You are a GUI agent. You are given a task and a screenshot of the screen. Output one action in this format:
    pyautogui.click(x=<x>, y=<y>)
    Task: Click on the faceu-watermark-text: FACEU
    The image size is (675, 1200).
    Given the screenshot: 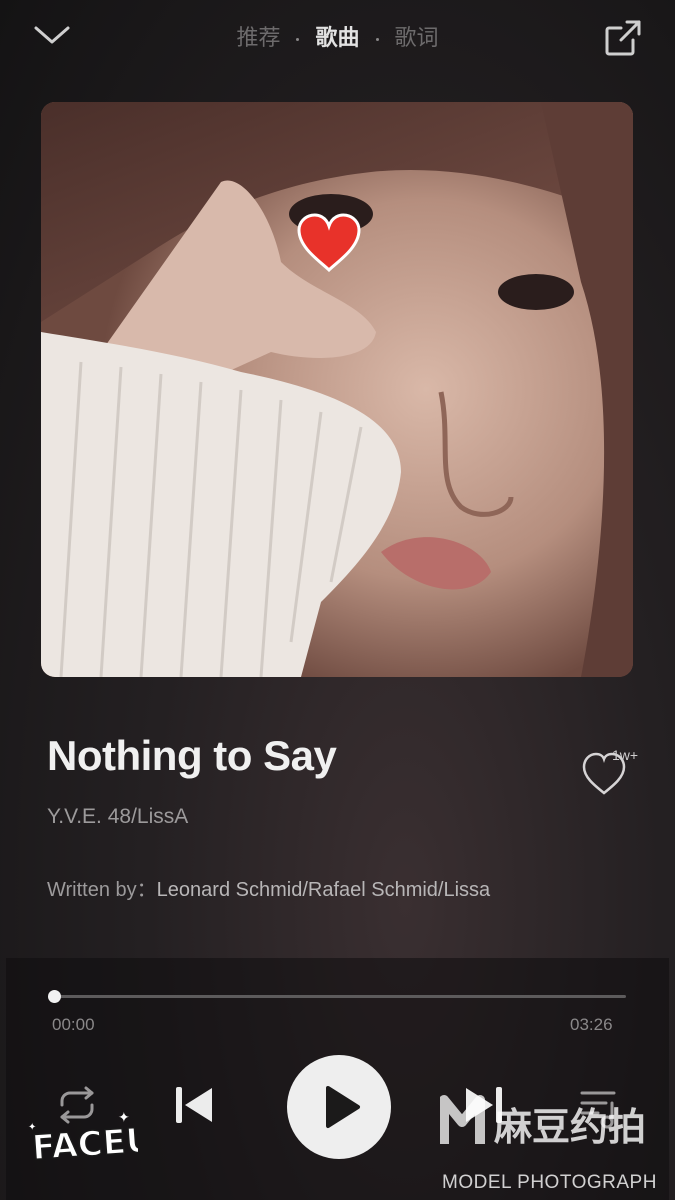 What is the action you would take?
    pyautogui.click(x=84, y=1144)
    